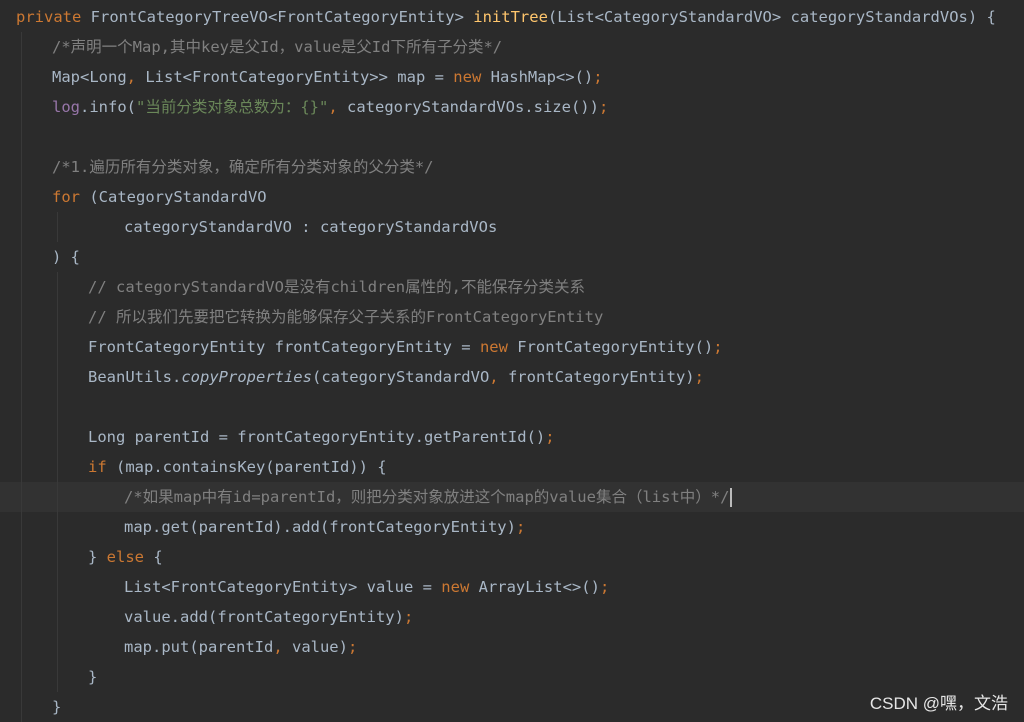 The height and width of the screenshot is (722, 1024). Describe the element at coordinates (938, 703) in the screenshot. I see `csdn-watermark: CSDN @嘿，文浩` at that location.